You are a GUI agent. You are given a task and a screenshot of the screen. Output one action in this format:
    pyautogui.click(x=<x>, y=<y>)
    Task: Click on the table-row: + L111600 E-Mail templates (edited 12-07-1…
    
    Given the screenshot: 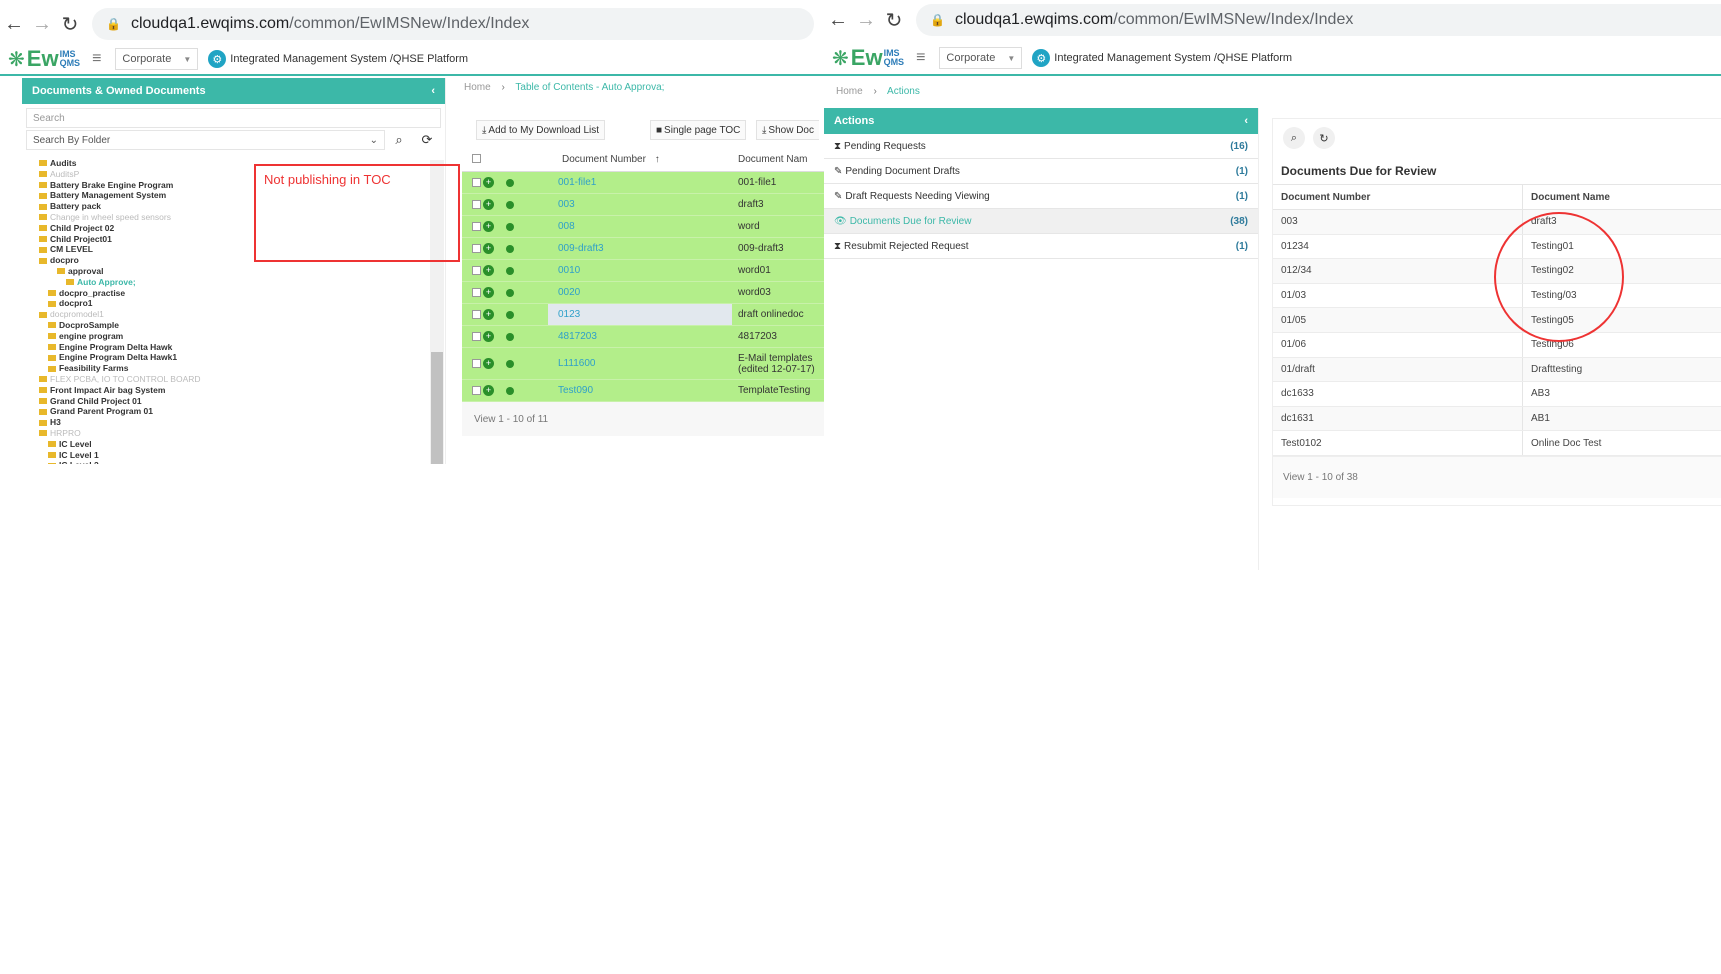 What is the action you would take?
    pyautogui.click(x=643, y=364)
    